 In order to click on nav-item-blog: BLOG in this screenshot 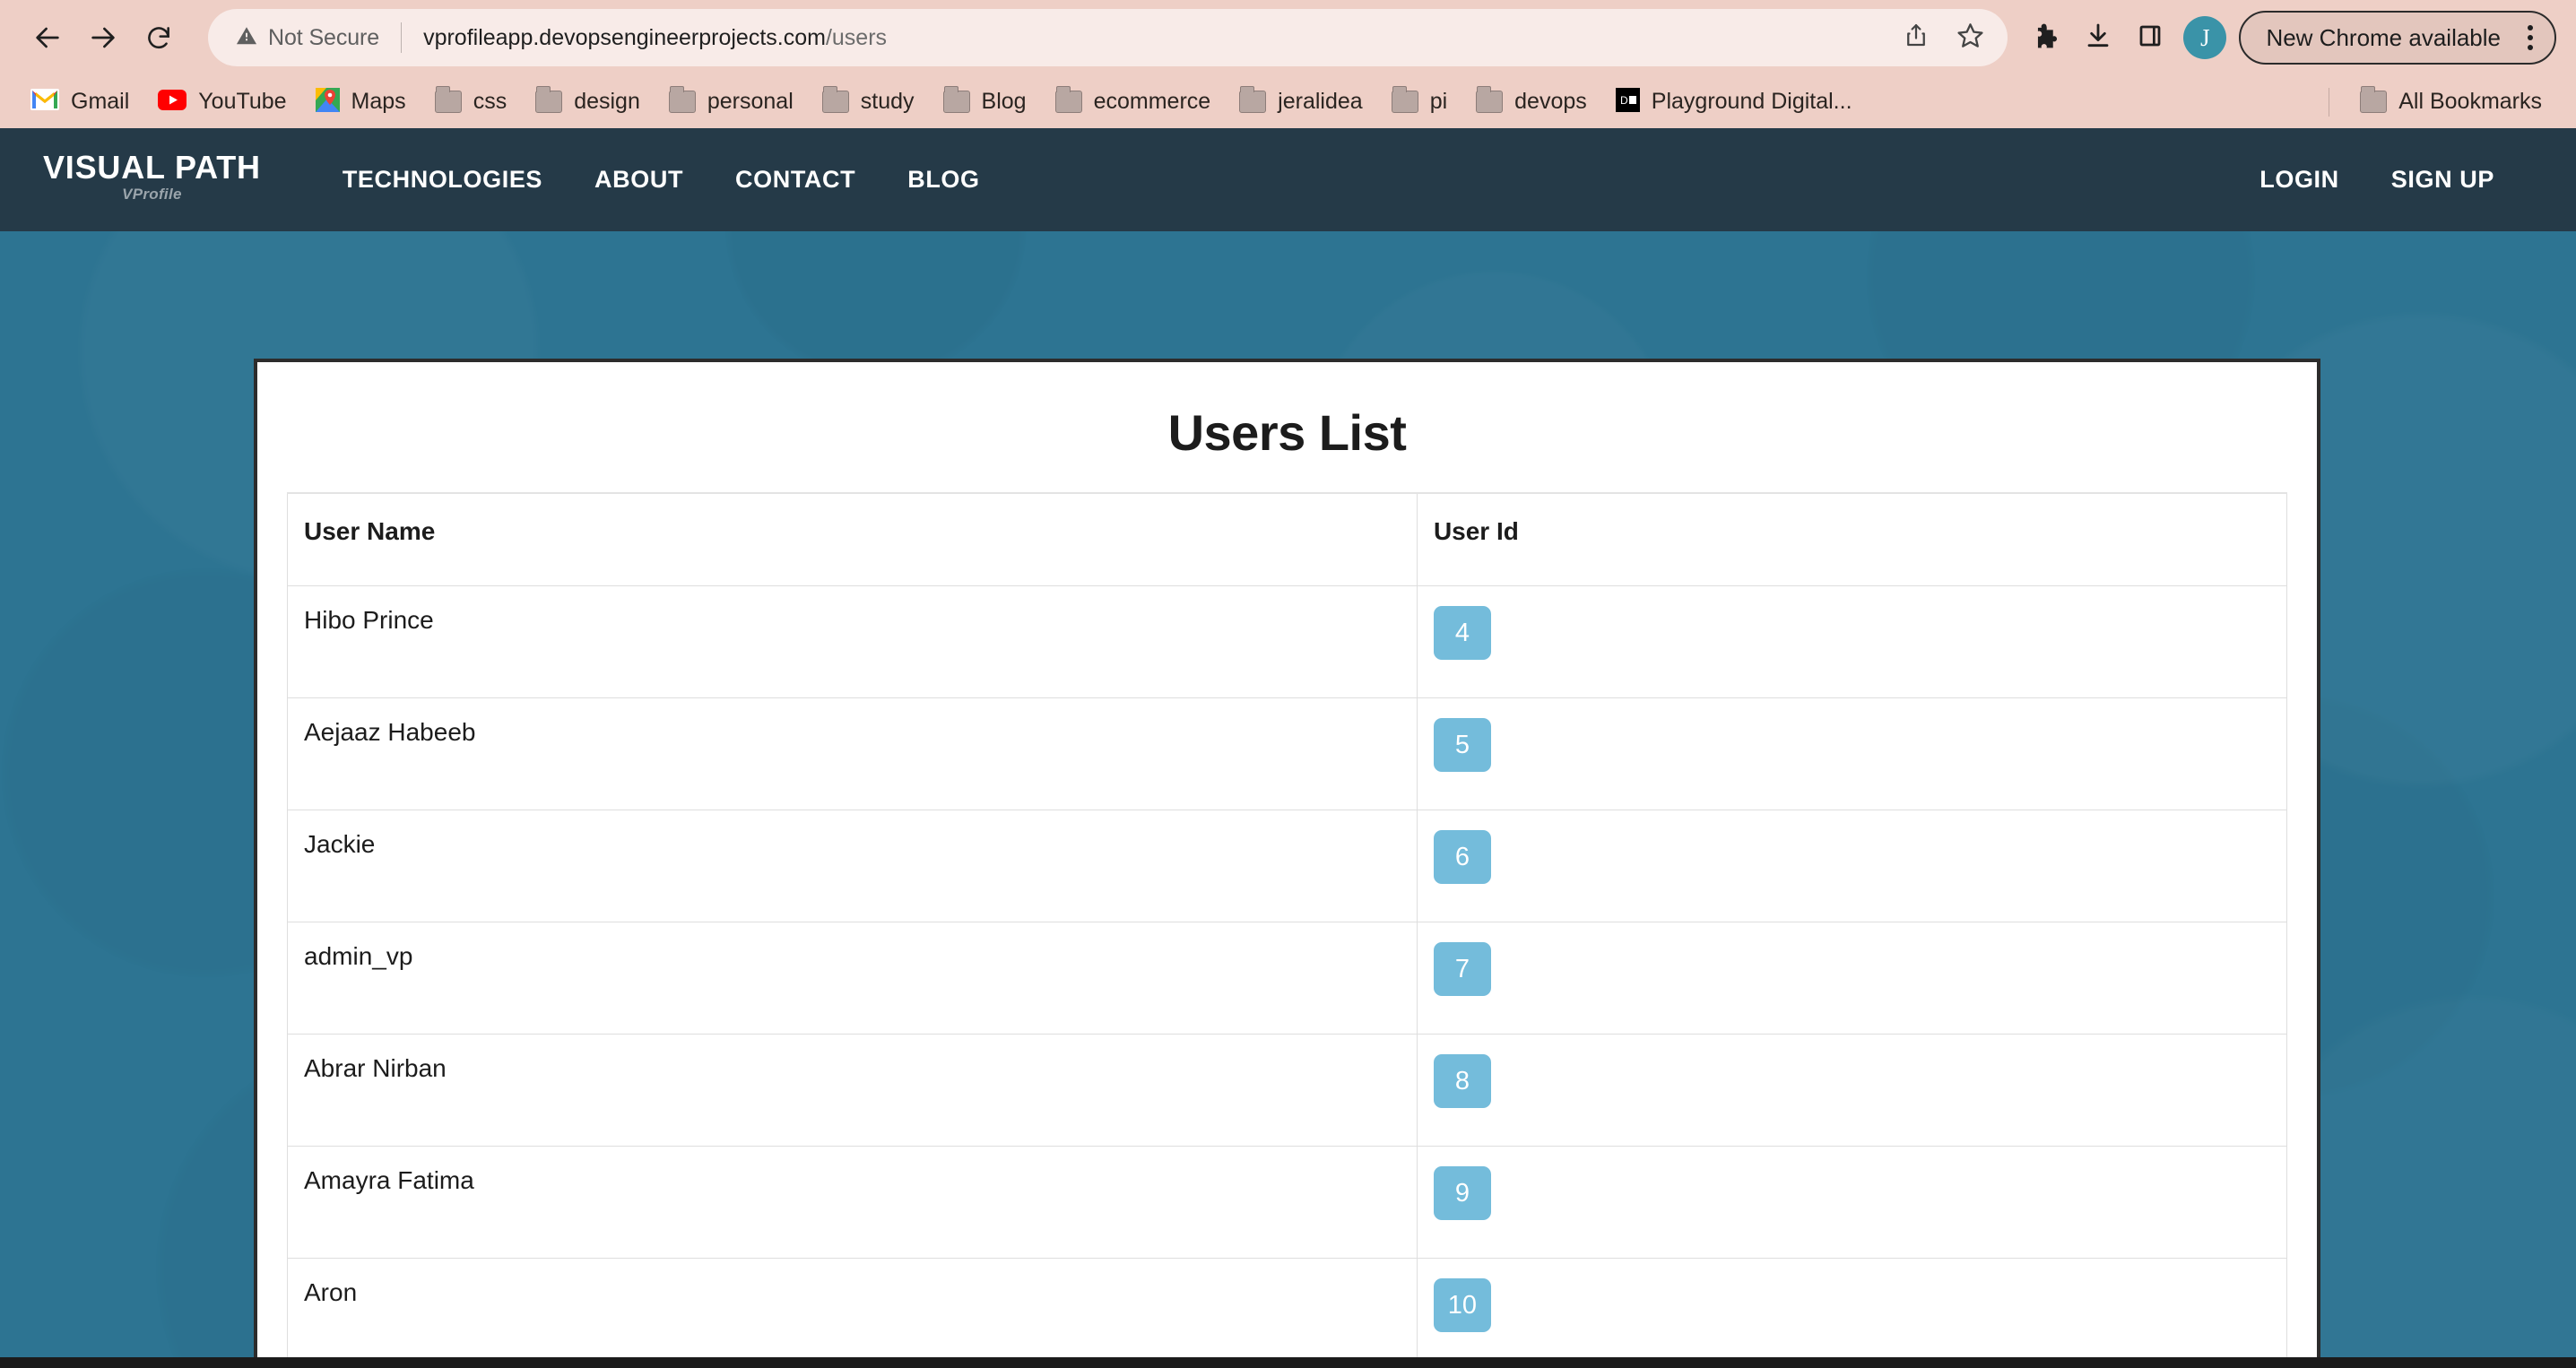, I will do `click(943, 180)`.